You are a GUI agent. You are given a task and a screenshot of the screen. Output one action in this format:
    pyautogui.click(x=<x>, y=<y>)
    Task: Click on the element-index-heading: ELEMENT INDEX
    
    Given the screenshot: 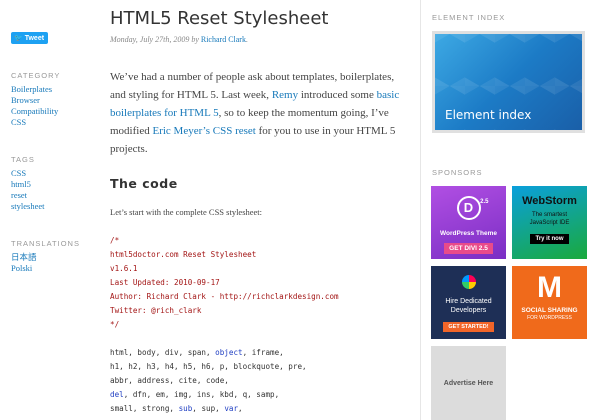 What is the action you would take?
    pyautogui.click(x=469, y=17)
    